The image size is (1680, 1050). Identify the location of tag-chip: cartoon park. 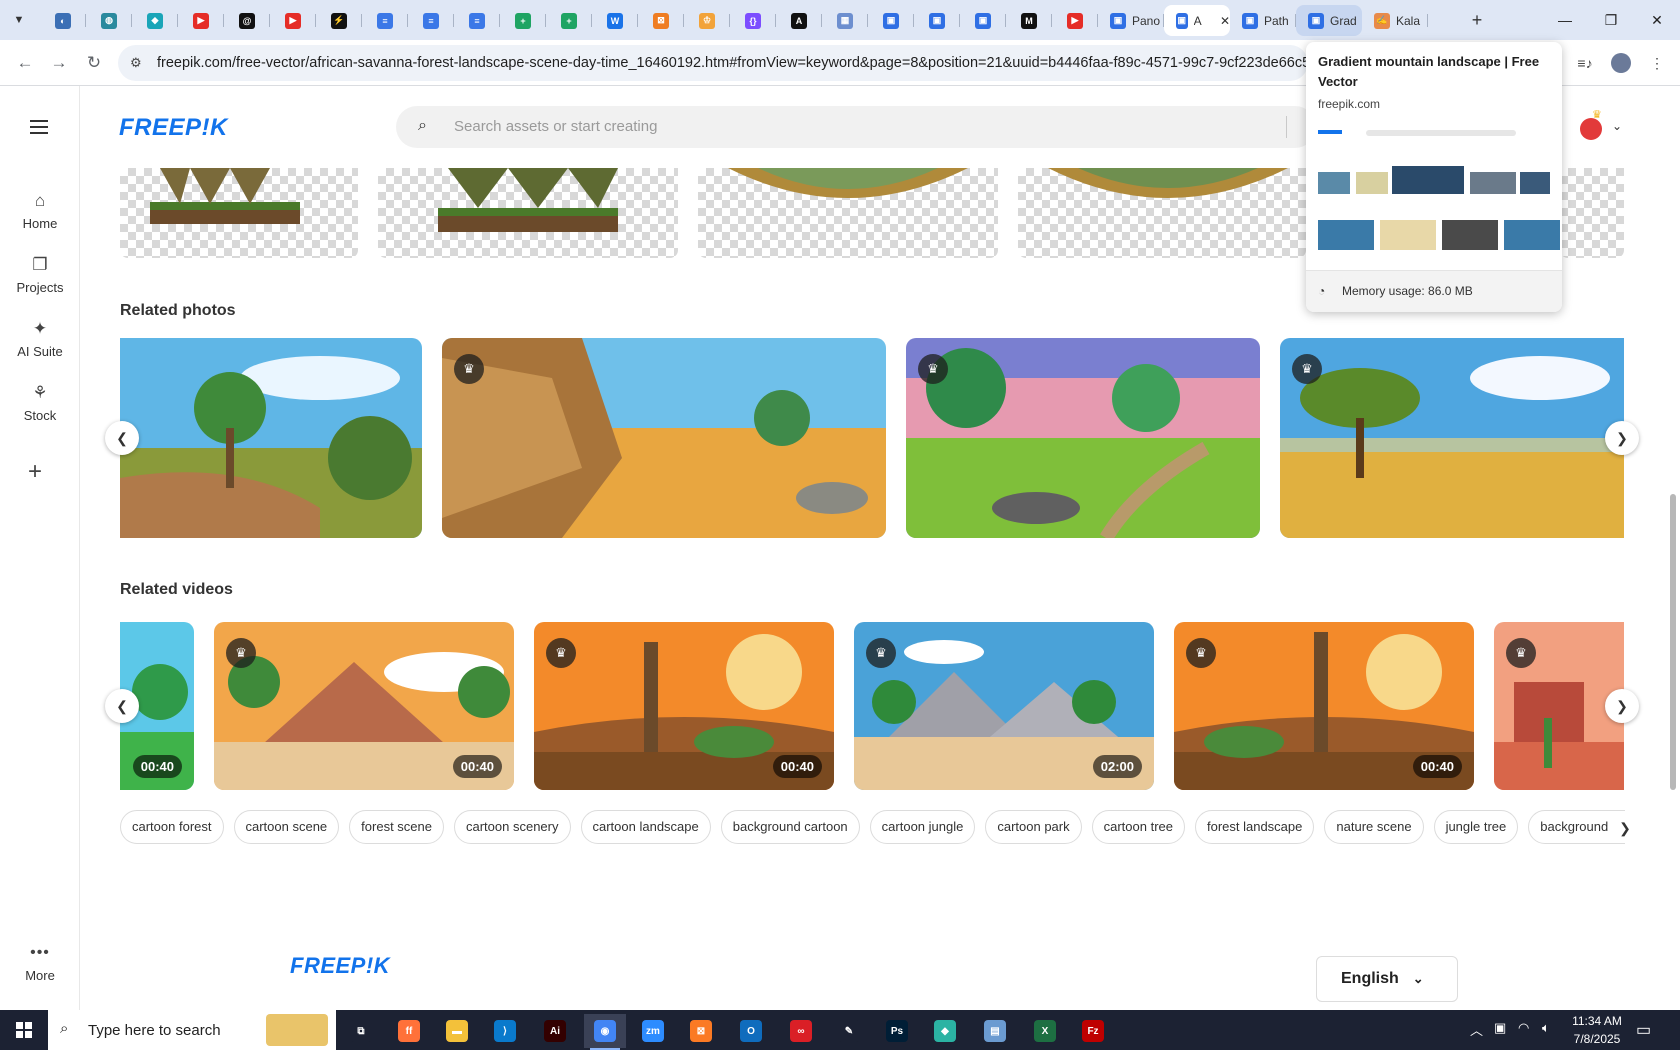
(1033, 827).